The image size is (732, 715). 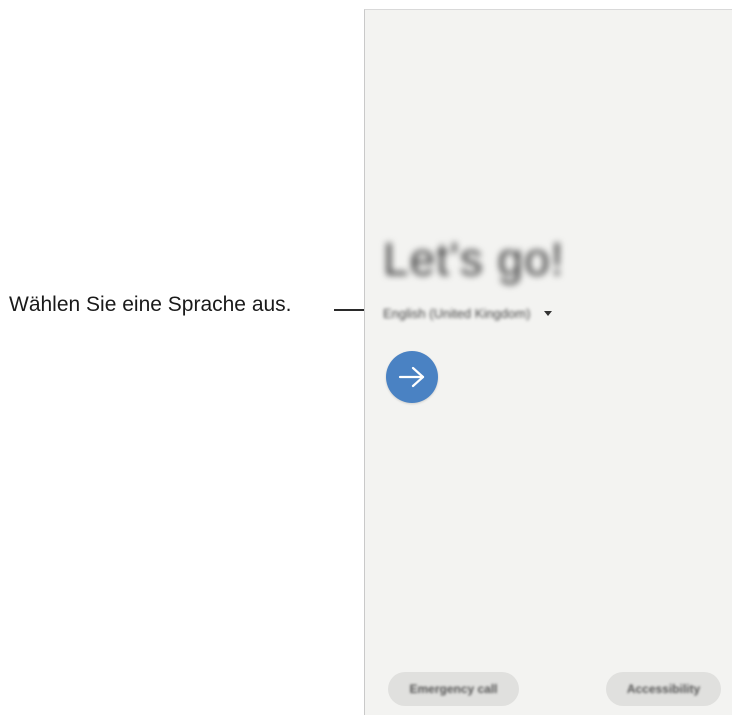 I want to click on emergency-call-label: Emergency call, so click(x=453, y=689).